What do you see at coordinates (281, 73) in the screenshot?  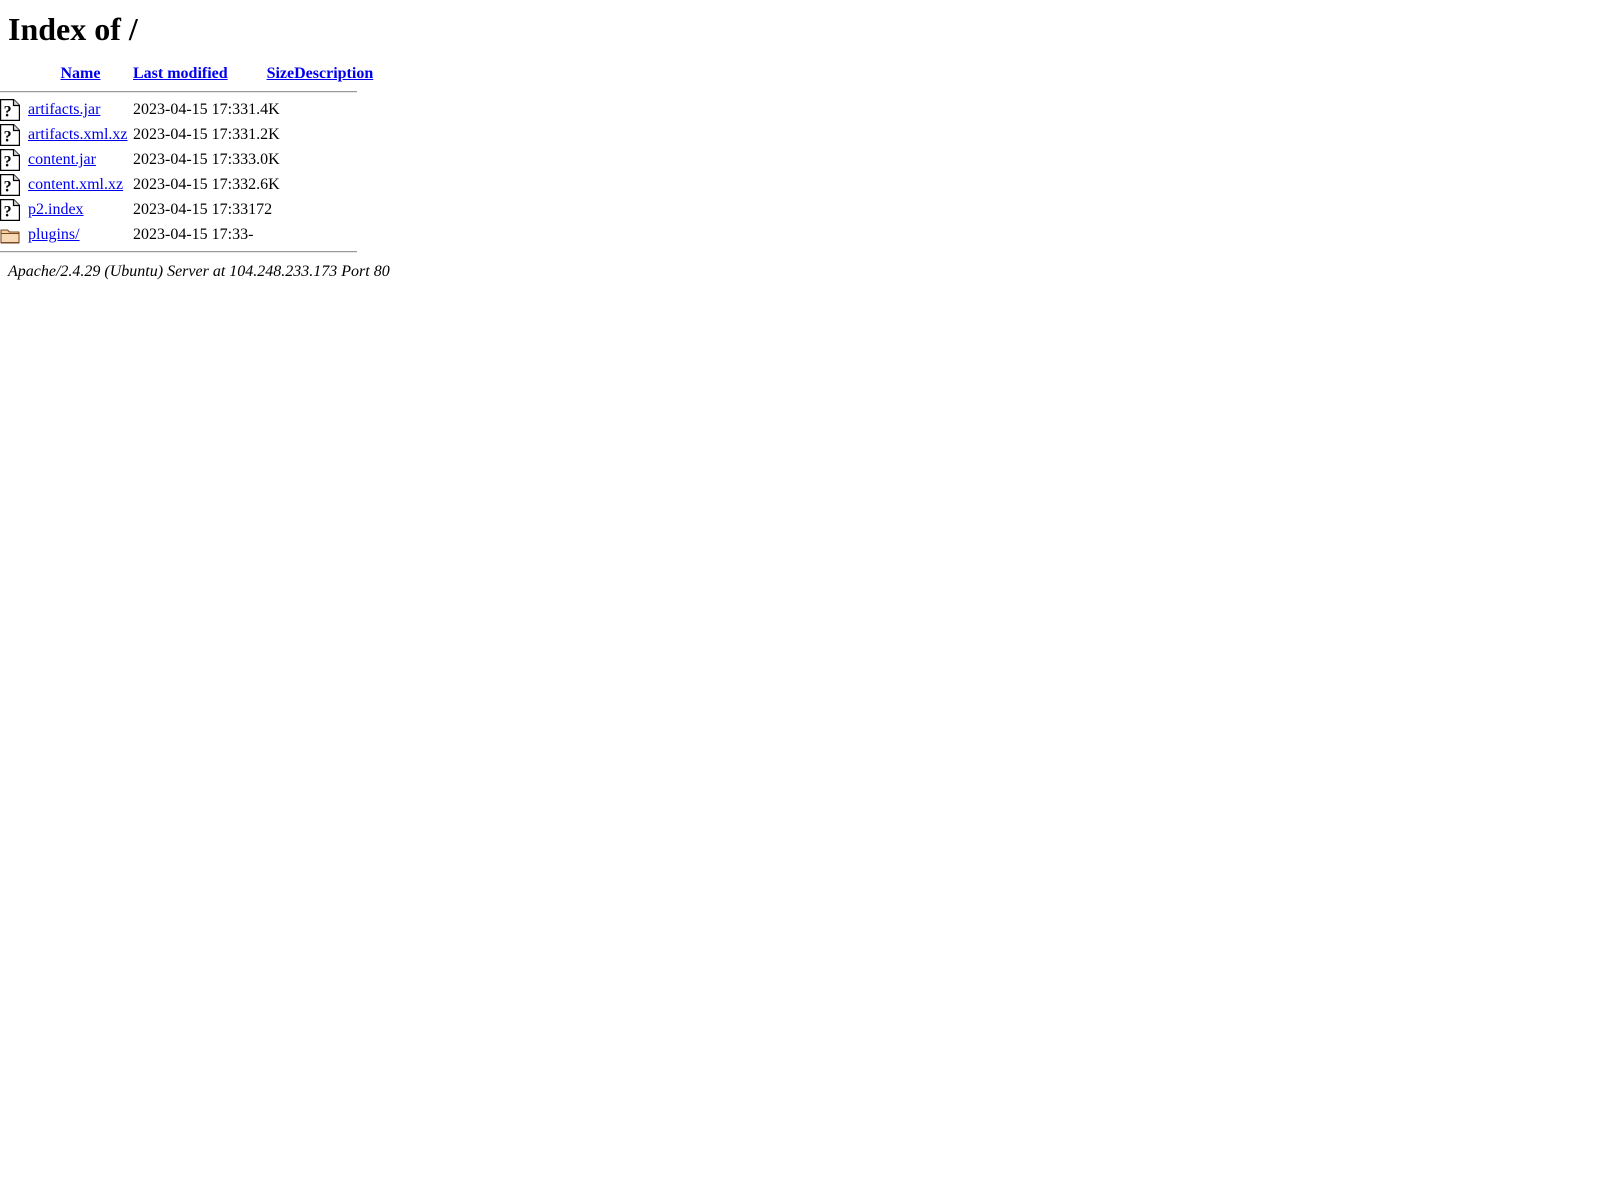 I see `sort-by-size-link: Size` at bounding box center [281, 73].